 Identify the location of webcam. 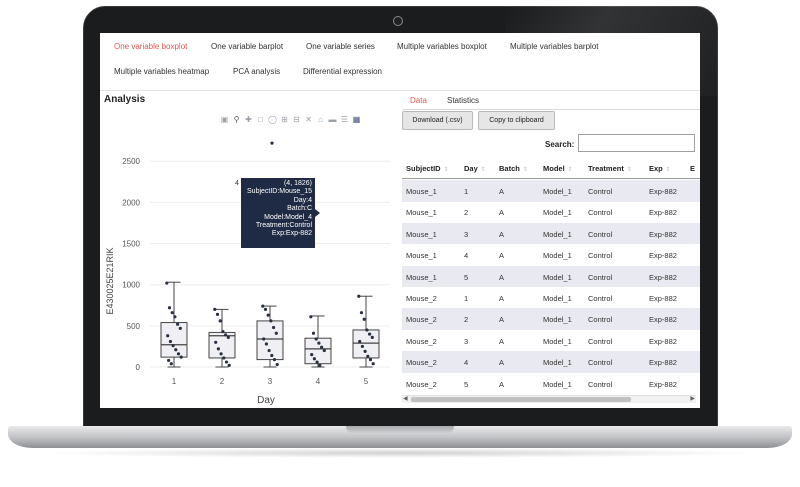
(398, 21).